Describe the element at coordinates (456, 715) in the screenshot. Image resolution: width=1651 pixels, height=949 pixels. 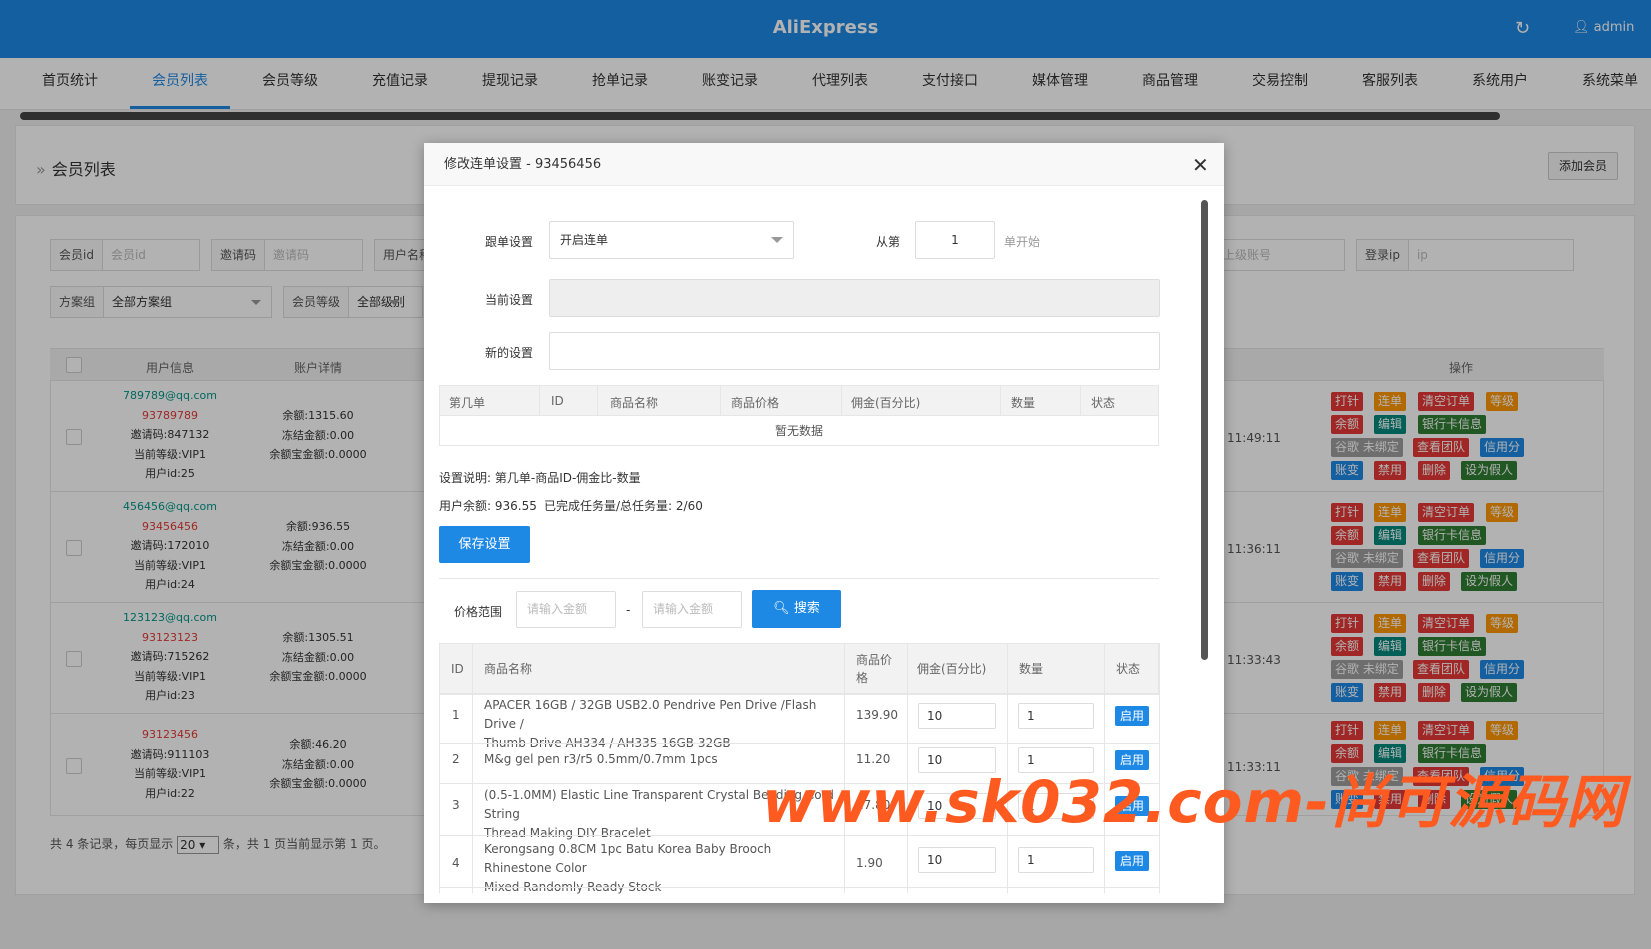
I see `product-id: 1` at that location.